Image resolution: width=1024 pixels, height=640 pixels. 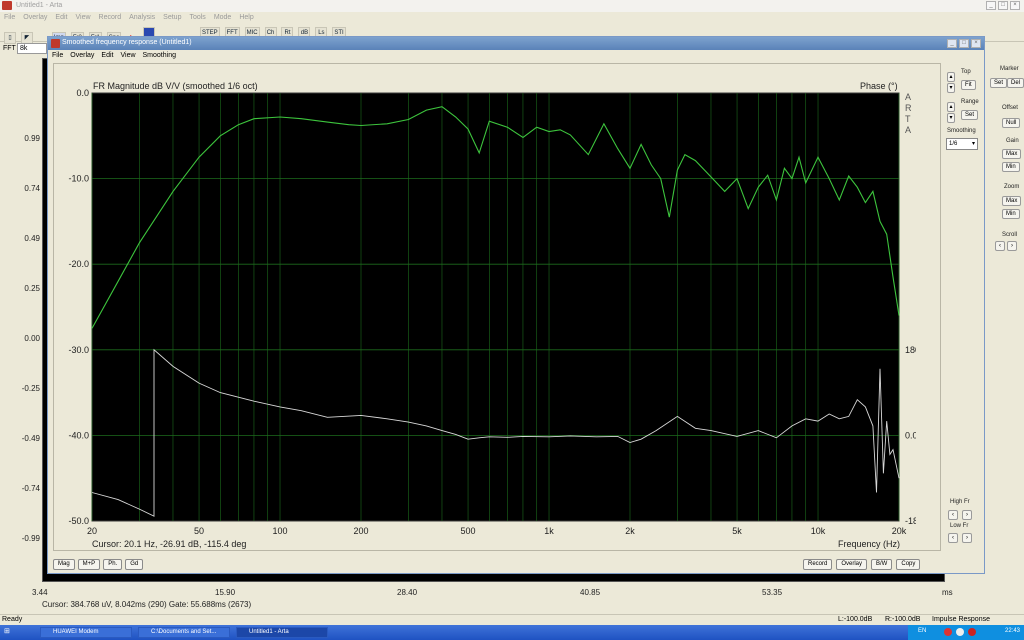 What do you see at coordinates (15, 632) in the screenshot?
I see `start-icon: ⊞` at bounding box center [15, 632].